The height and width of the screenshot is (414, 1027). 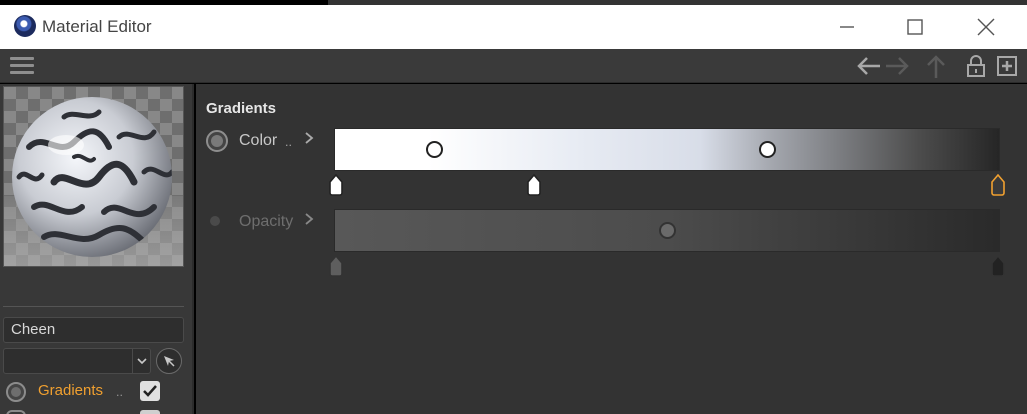 I want to click on color-label-dots: .., so click(x=288, y=142).